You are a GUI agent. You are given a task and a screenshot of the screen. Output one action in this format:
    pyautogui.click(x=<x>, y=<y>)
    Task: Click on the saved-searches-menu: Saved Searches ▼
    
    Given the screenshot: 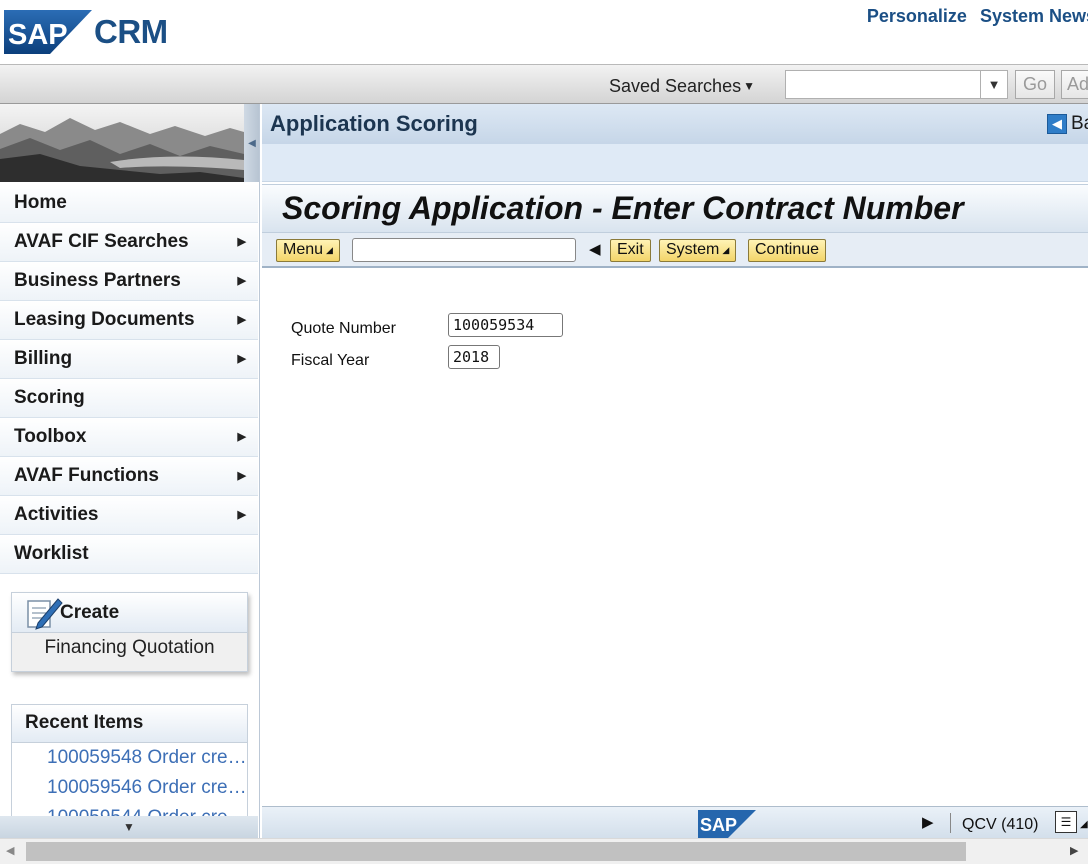 What is the action you would take?
    pyautogui.click(x=682, y=86)
    